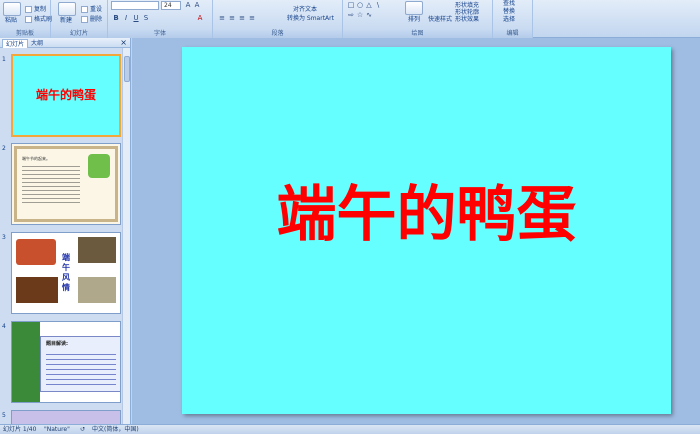 Image resolution: width=700 pixels, height=434 pixels. I want to click on align-center-icon: ≡, so click(232, 18).